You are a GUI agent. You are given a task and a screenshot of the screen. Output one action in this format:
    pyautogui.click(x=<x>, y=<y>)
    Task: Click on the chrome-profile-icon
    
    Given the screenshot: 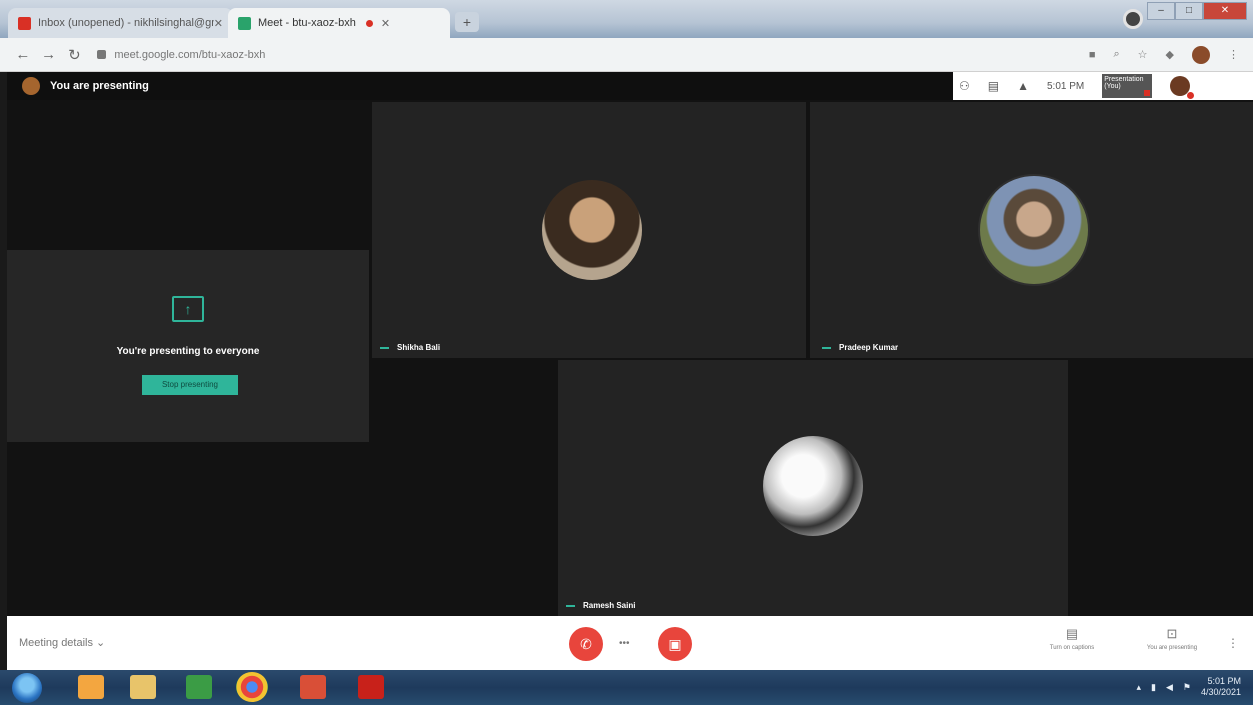 What is the action you would take?
    pyautogui.click(x=1133, y=19)
    